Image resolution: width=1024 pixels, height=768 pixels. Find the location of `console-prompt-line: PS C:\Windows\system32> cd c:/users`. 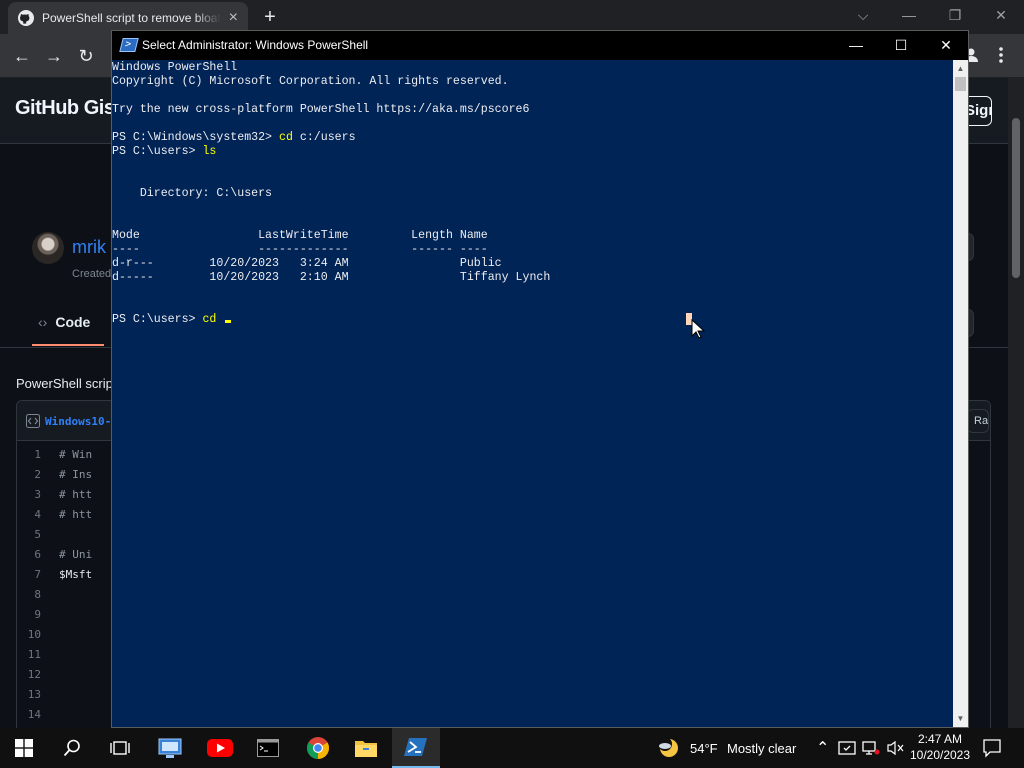

console-prompt-line: PS C:\Windows\system32> cd c:/users is located at coordinates (532, 138).